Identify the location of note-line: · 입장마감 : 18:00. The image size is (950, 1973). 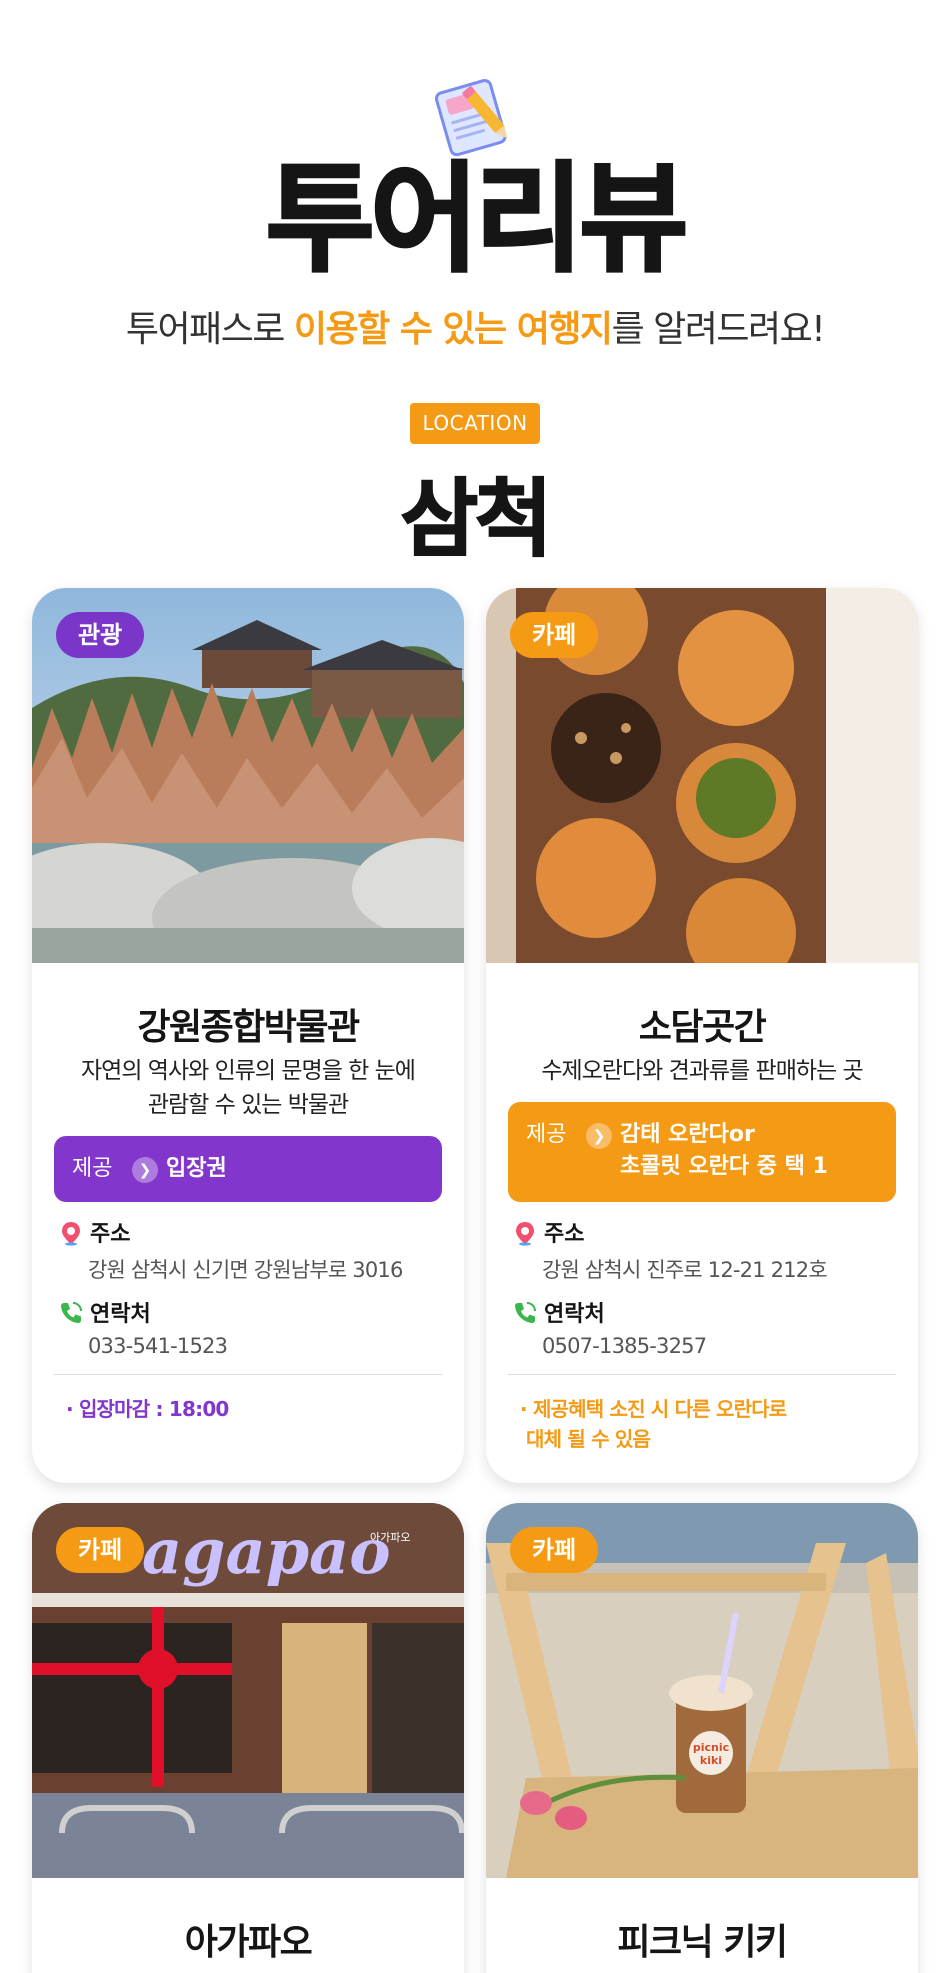
(147, 1409).